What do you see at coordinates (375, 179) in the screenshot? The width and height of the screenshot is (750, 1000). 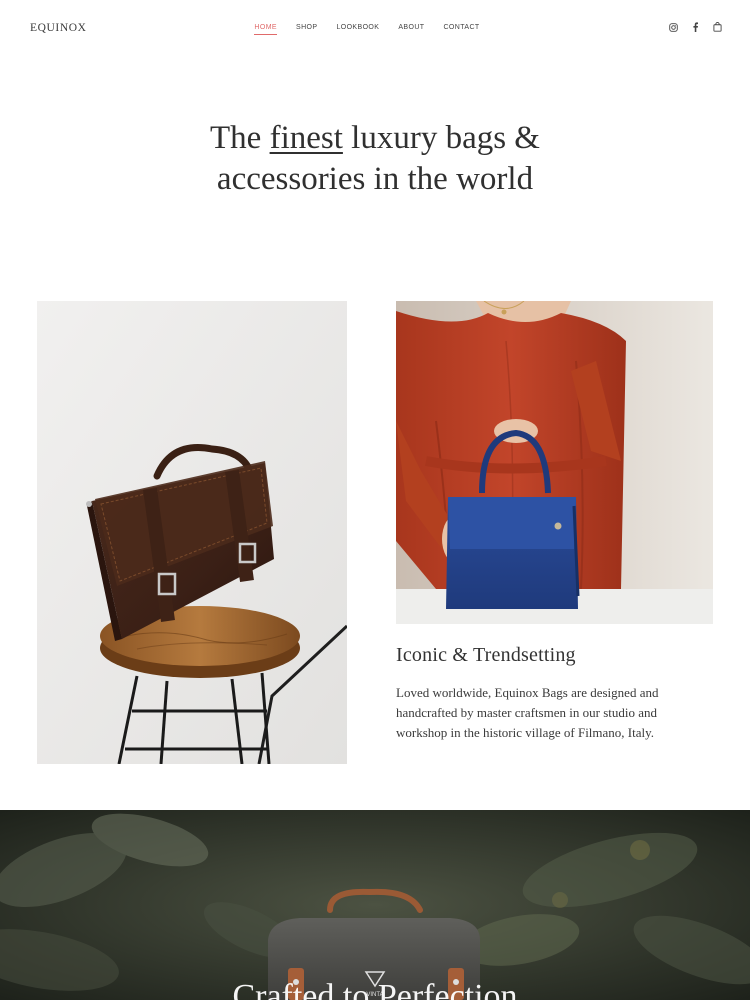 I see `hero-line2: accessories in the world` at bounding box center [375, 179].